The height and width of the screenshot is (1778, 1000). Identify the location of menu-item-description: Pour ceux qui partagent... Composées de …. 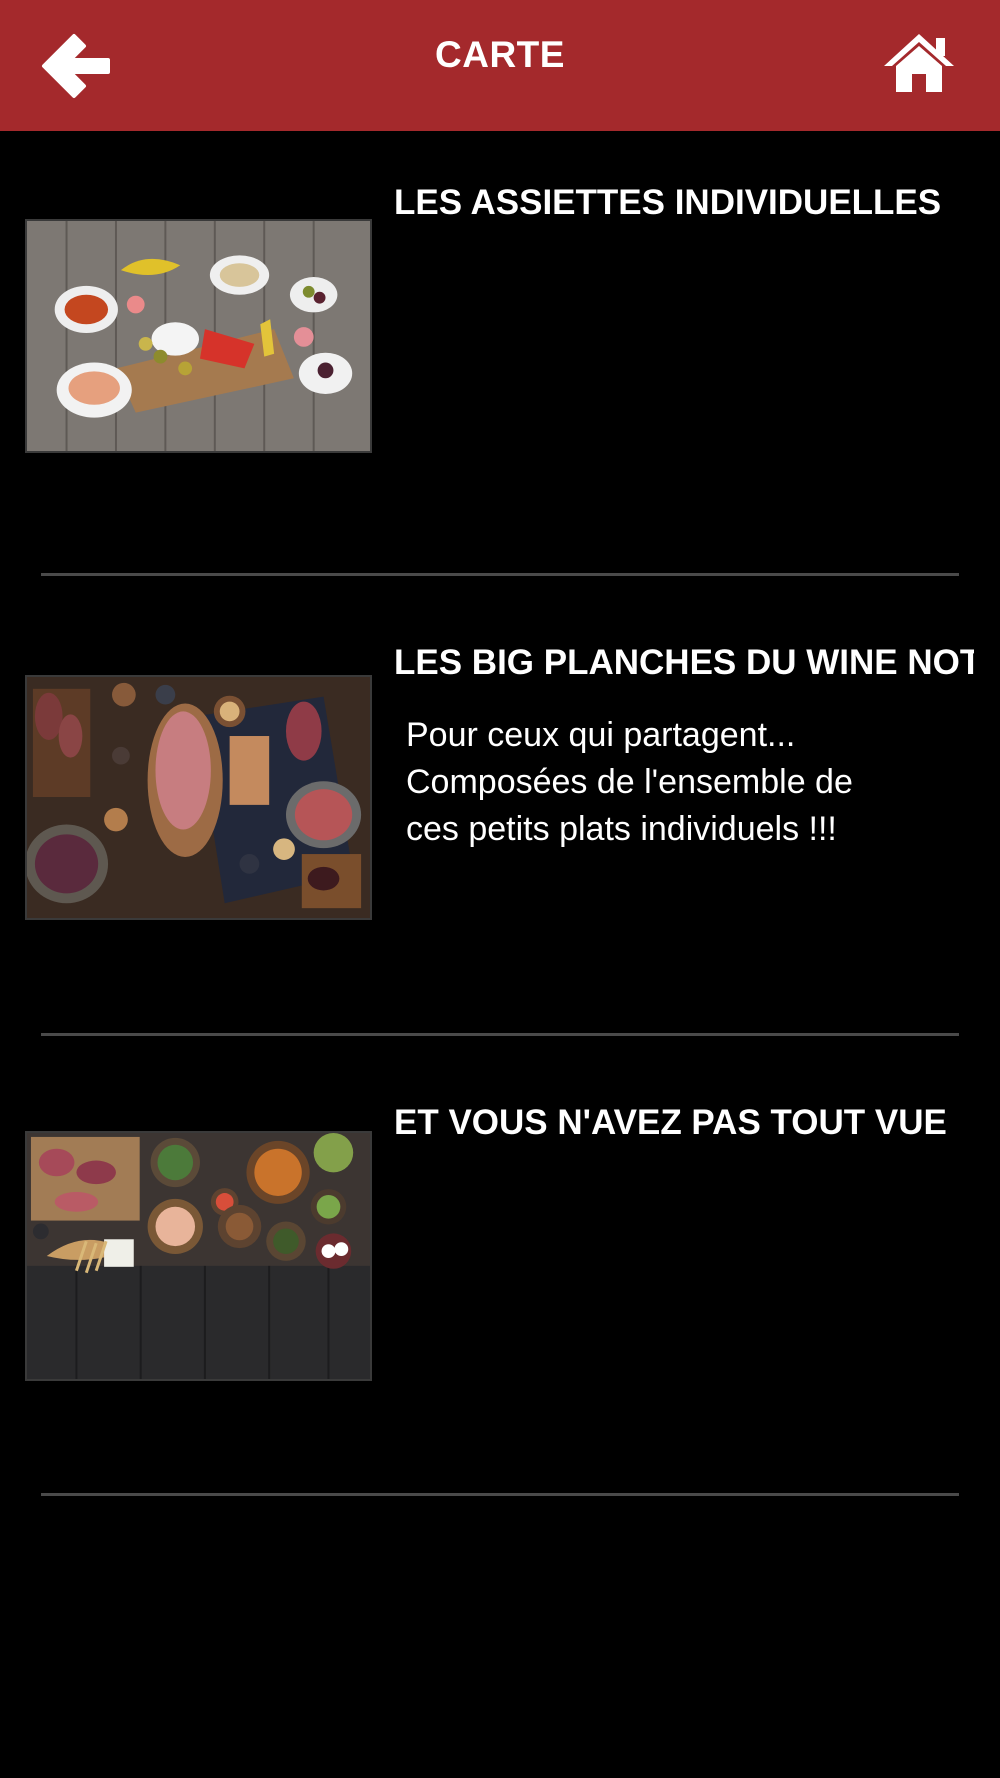
(676, 782).